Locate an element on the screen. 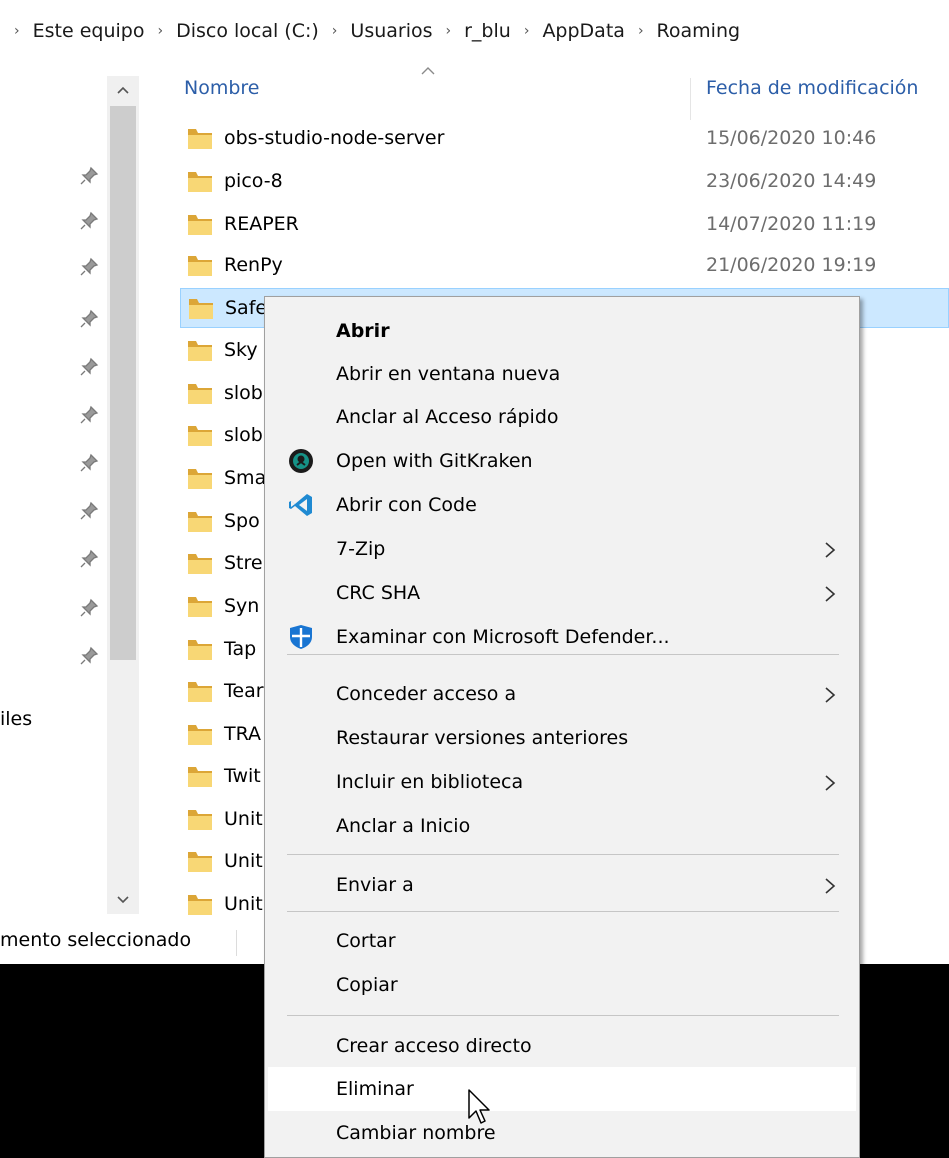  column-header-date: Fecha de modificación is located at coordinates (812, 88).